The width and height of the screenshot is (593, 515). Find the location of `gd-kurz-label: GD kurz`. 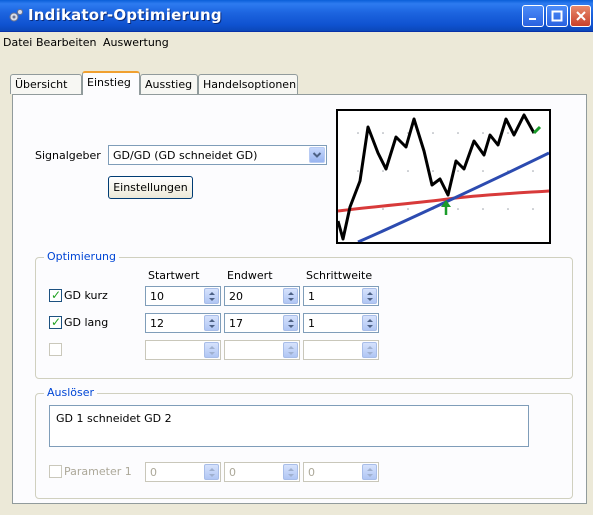

gd-kurz-label: GD kurz is located at coordinates (86, 295).